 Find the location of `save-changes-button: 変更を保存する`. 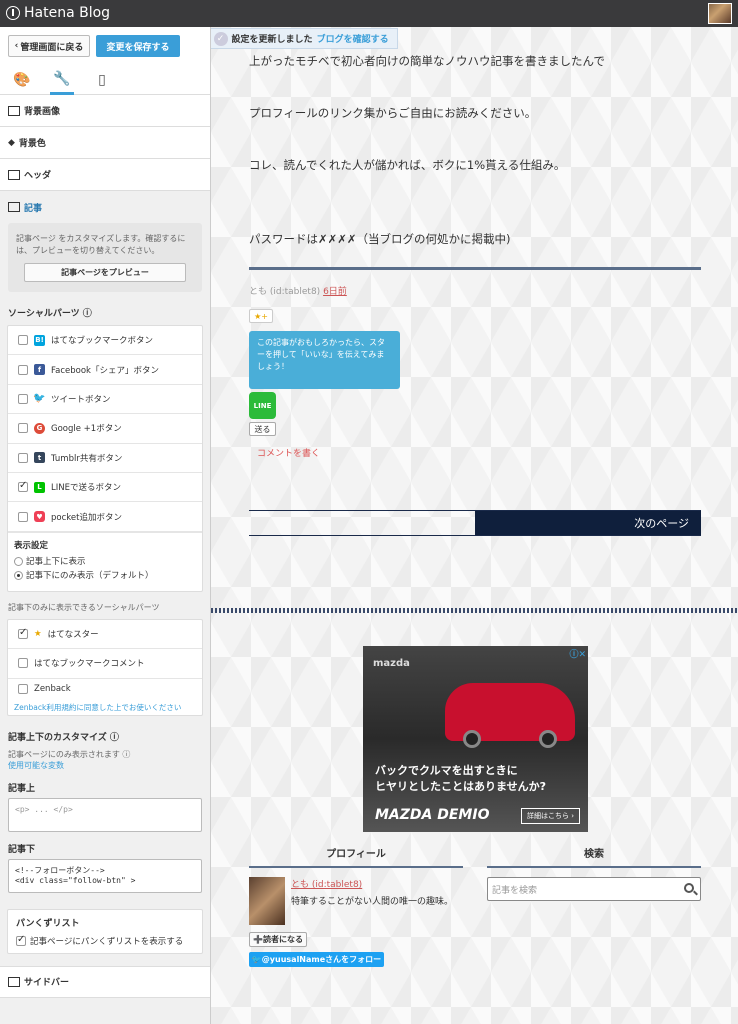

save-changes-button: 変更を保存する is located at coordinates (138, 46).